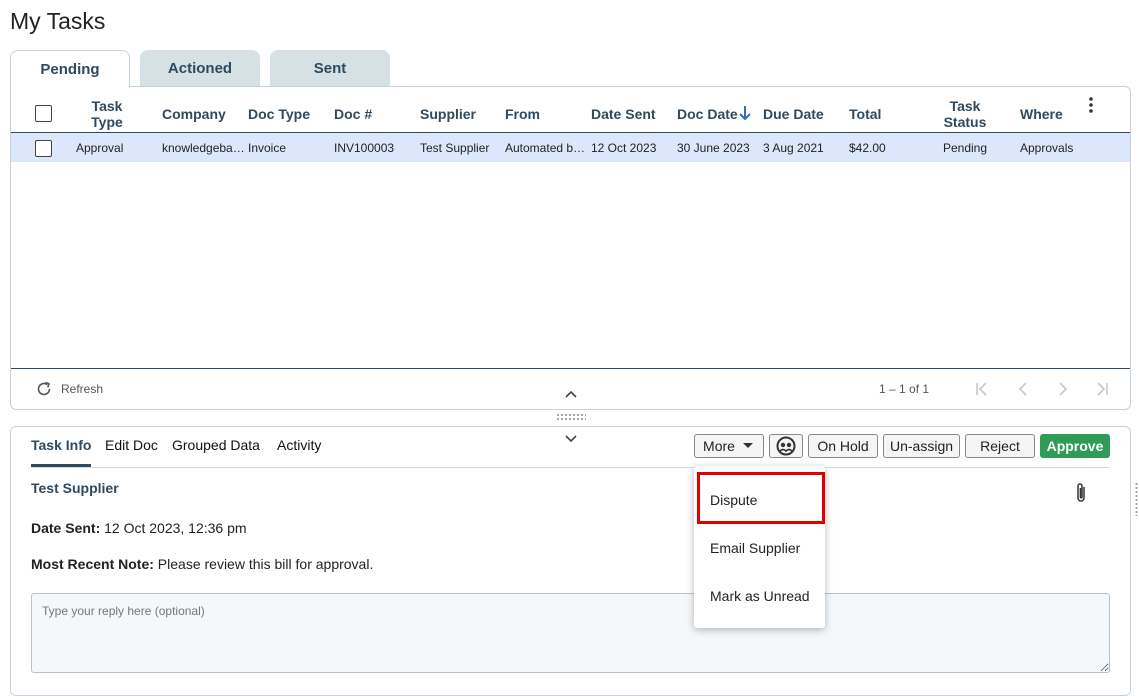  What do you see at coordinates (267, 147) in the screenshot?
I see `cell-doc-type: Invoice` at bounding box center [267, 147].